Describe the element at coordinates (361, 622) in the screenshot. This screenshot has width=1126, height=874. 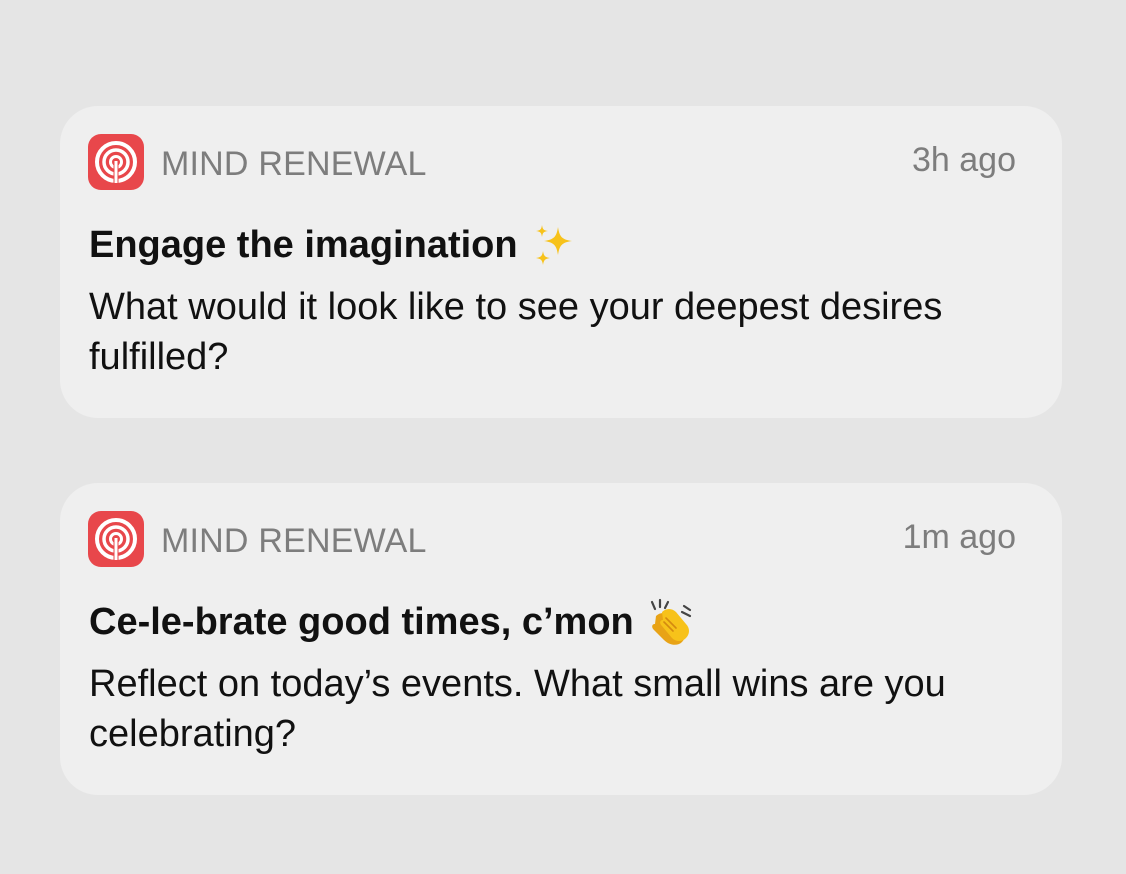
I see `notification-title: Ce-le-brate good times, c’mon` at that location.